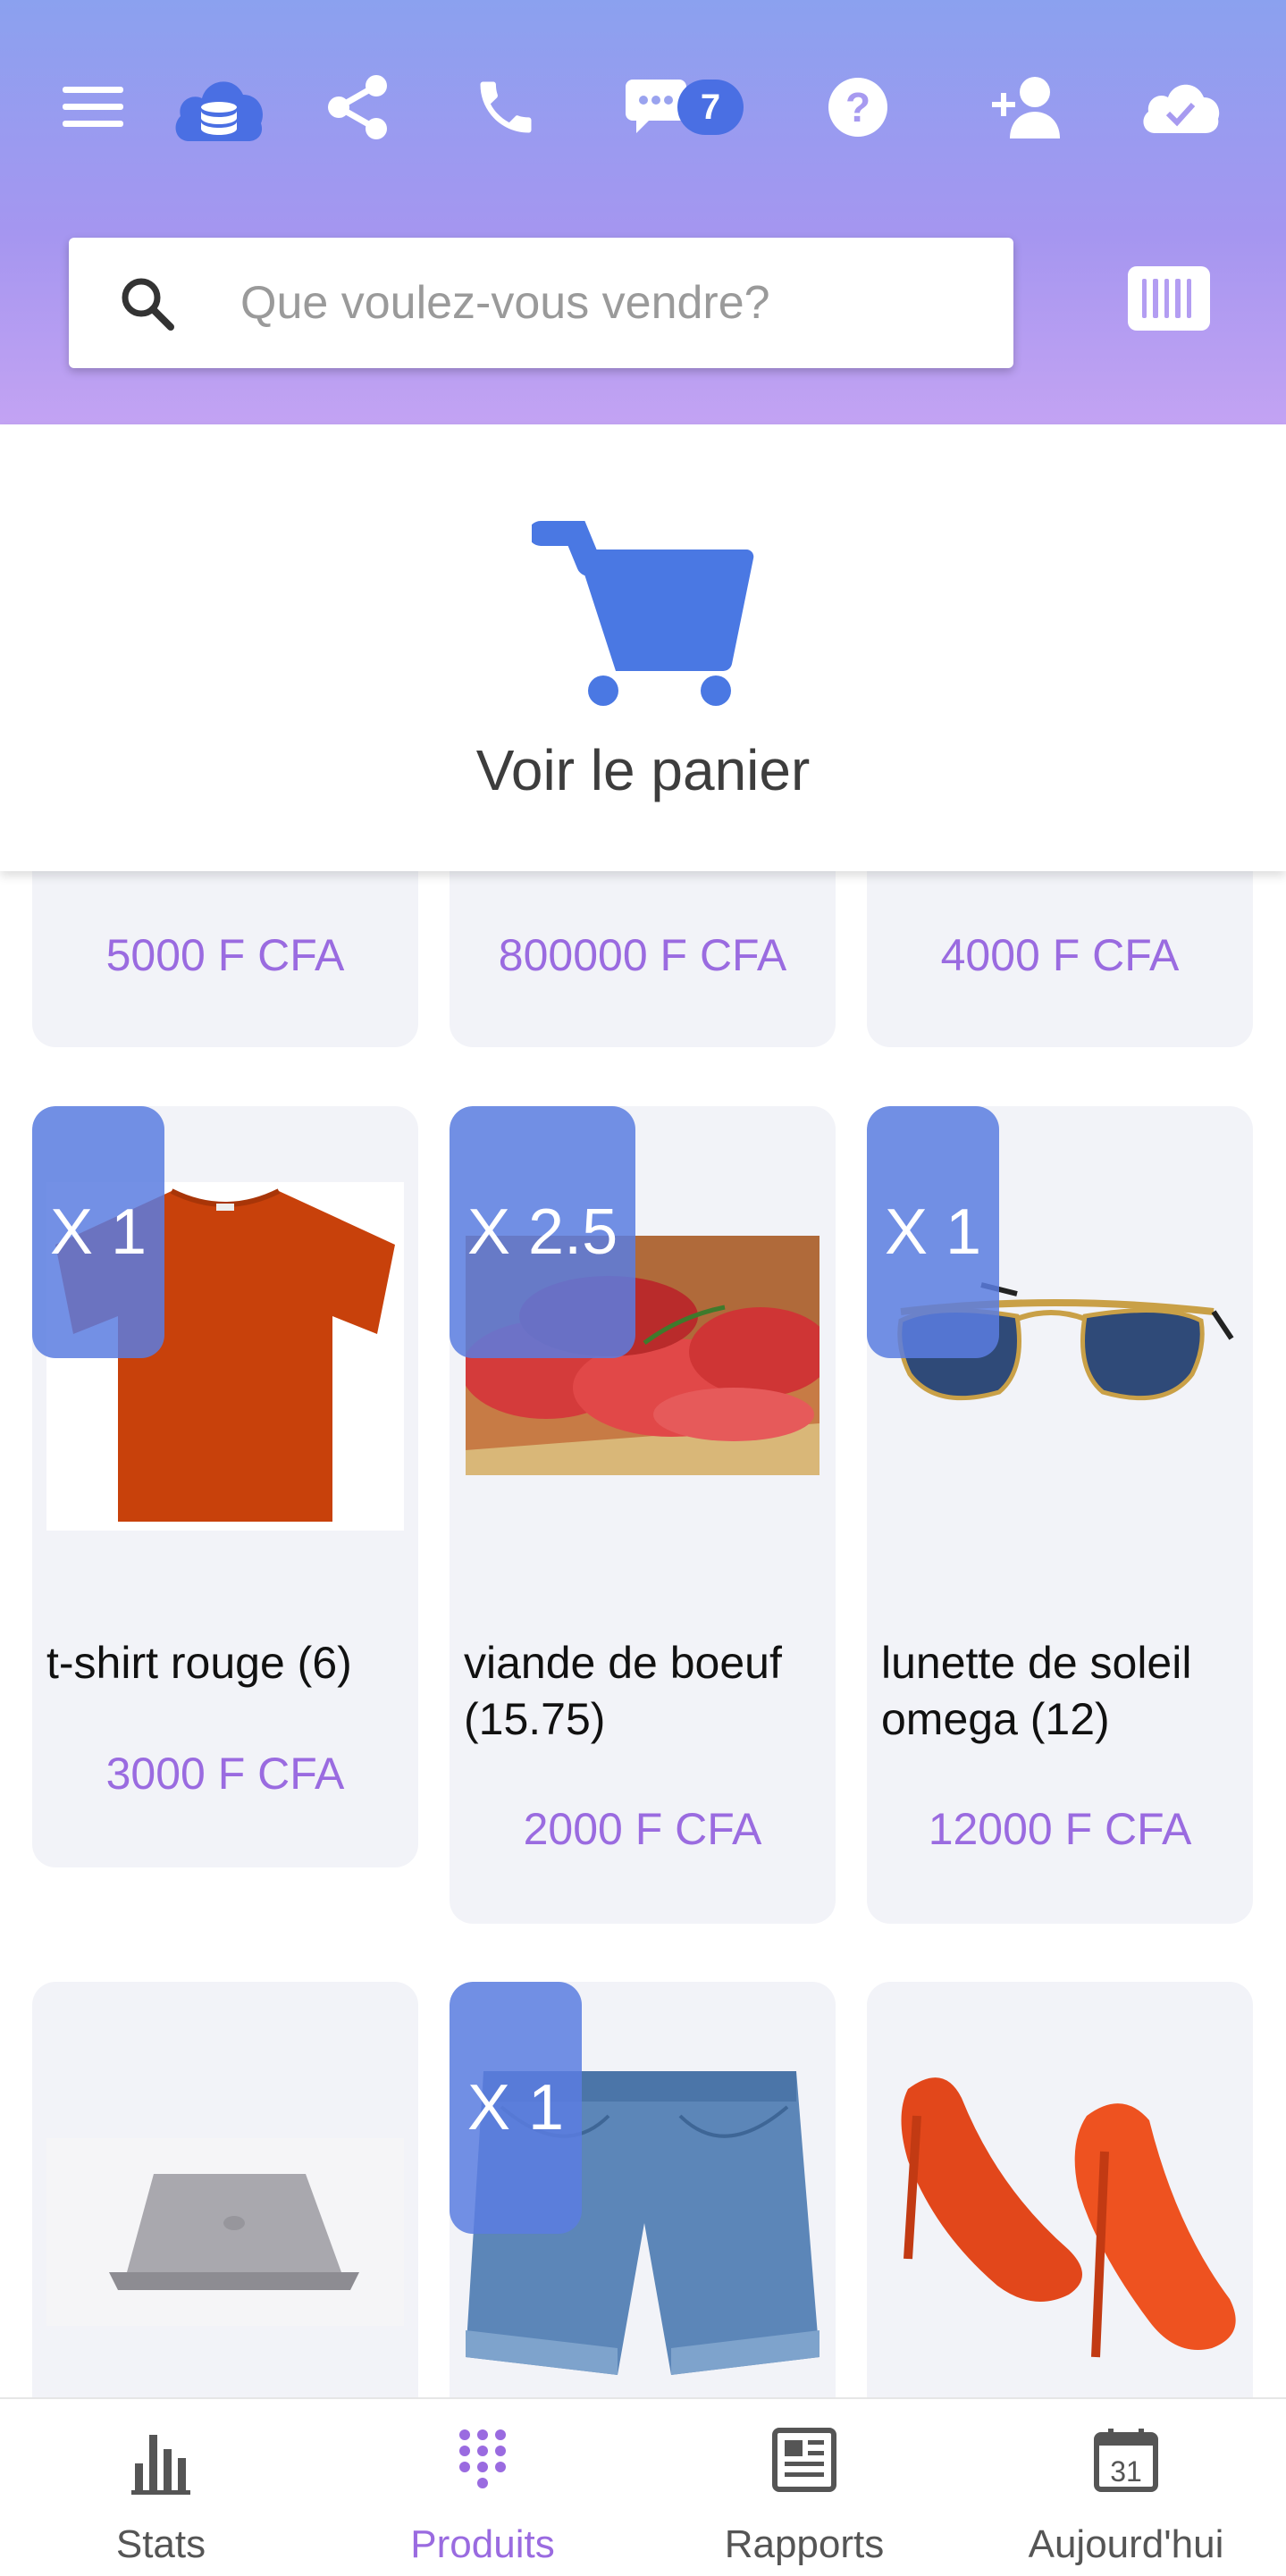  I want to click on chat-count-badge: 7, so click(710, 107).